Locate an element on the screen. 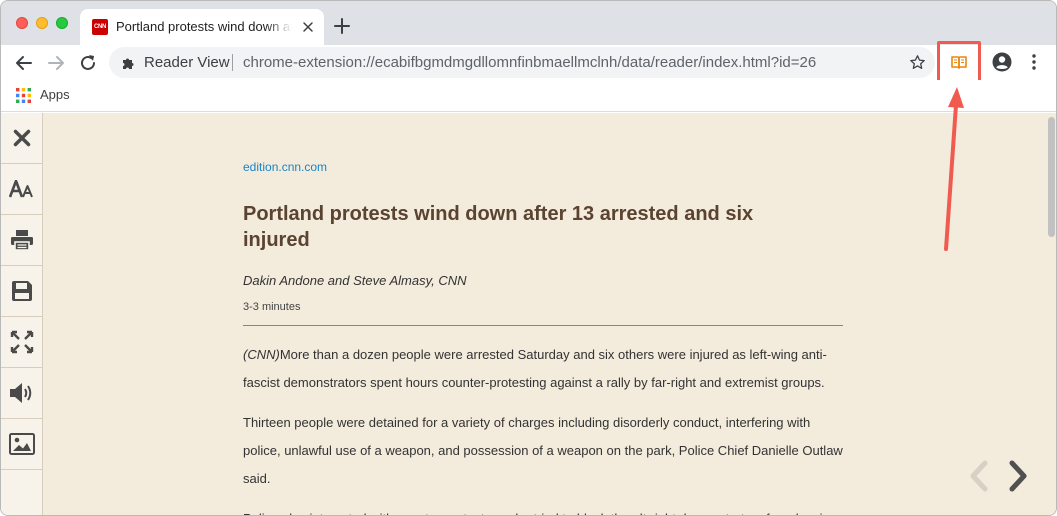 The height and width of the screenshot is (516, 1057). close-icon is located at coordinates (21, 138).